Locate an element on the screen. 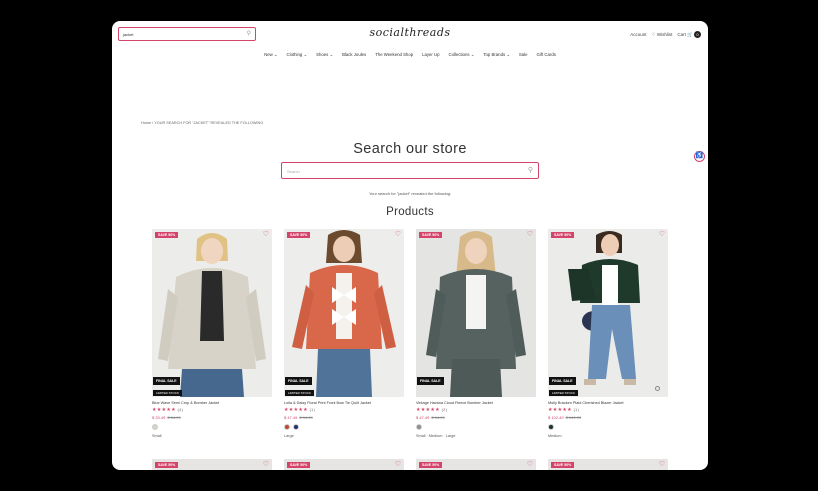 This screenshot has height=491, width=818. available-sizes: Small is located at coordinates (157, 436).